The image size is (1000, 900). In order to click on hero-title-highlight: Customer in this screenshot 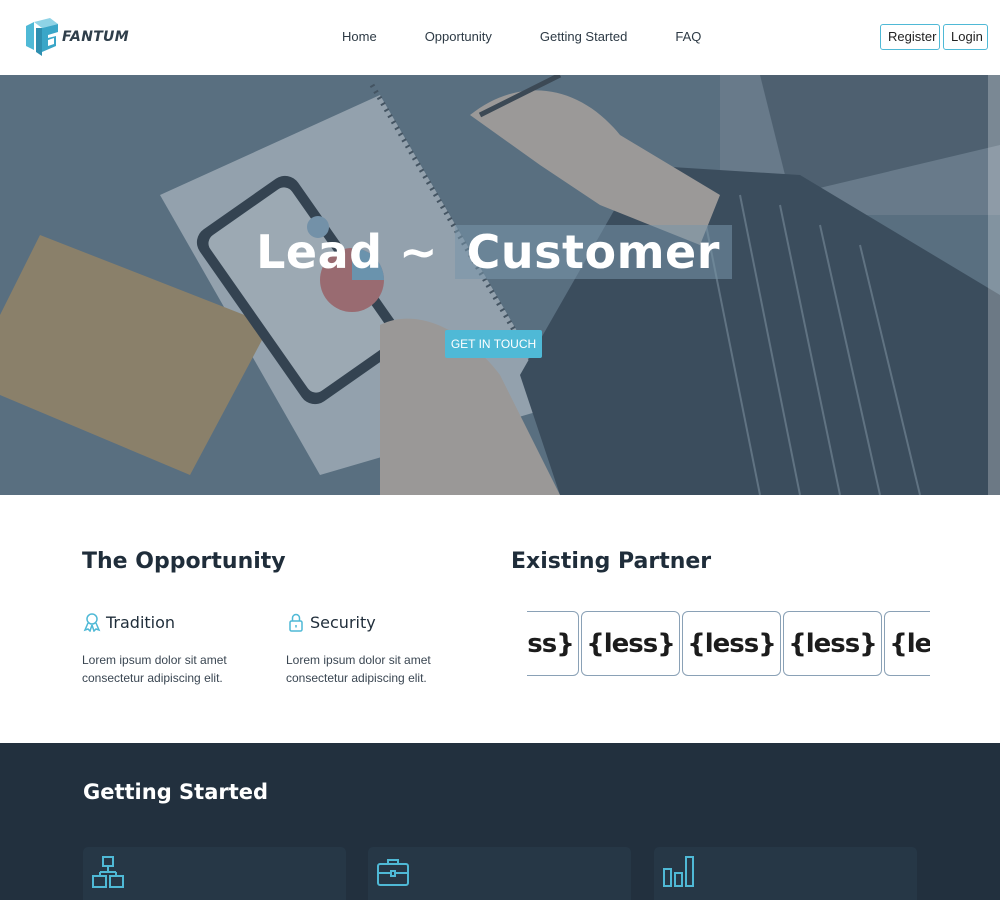, I will do `click(593, 252)`.